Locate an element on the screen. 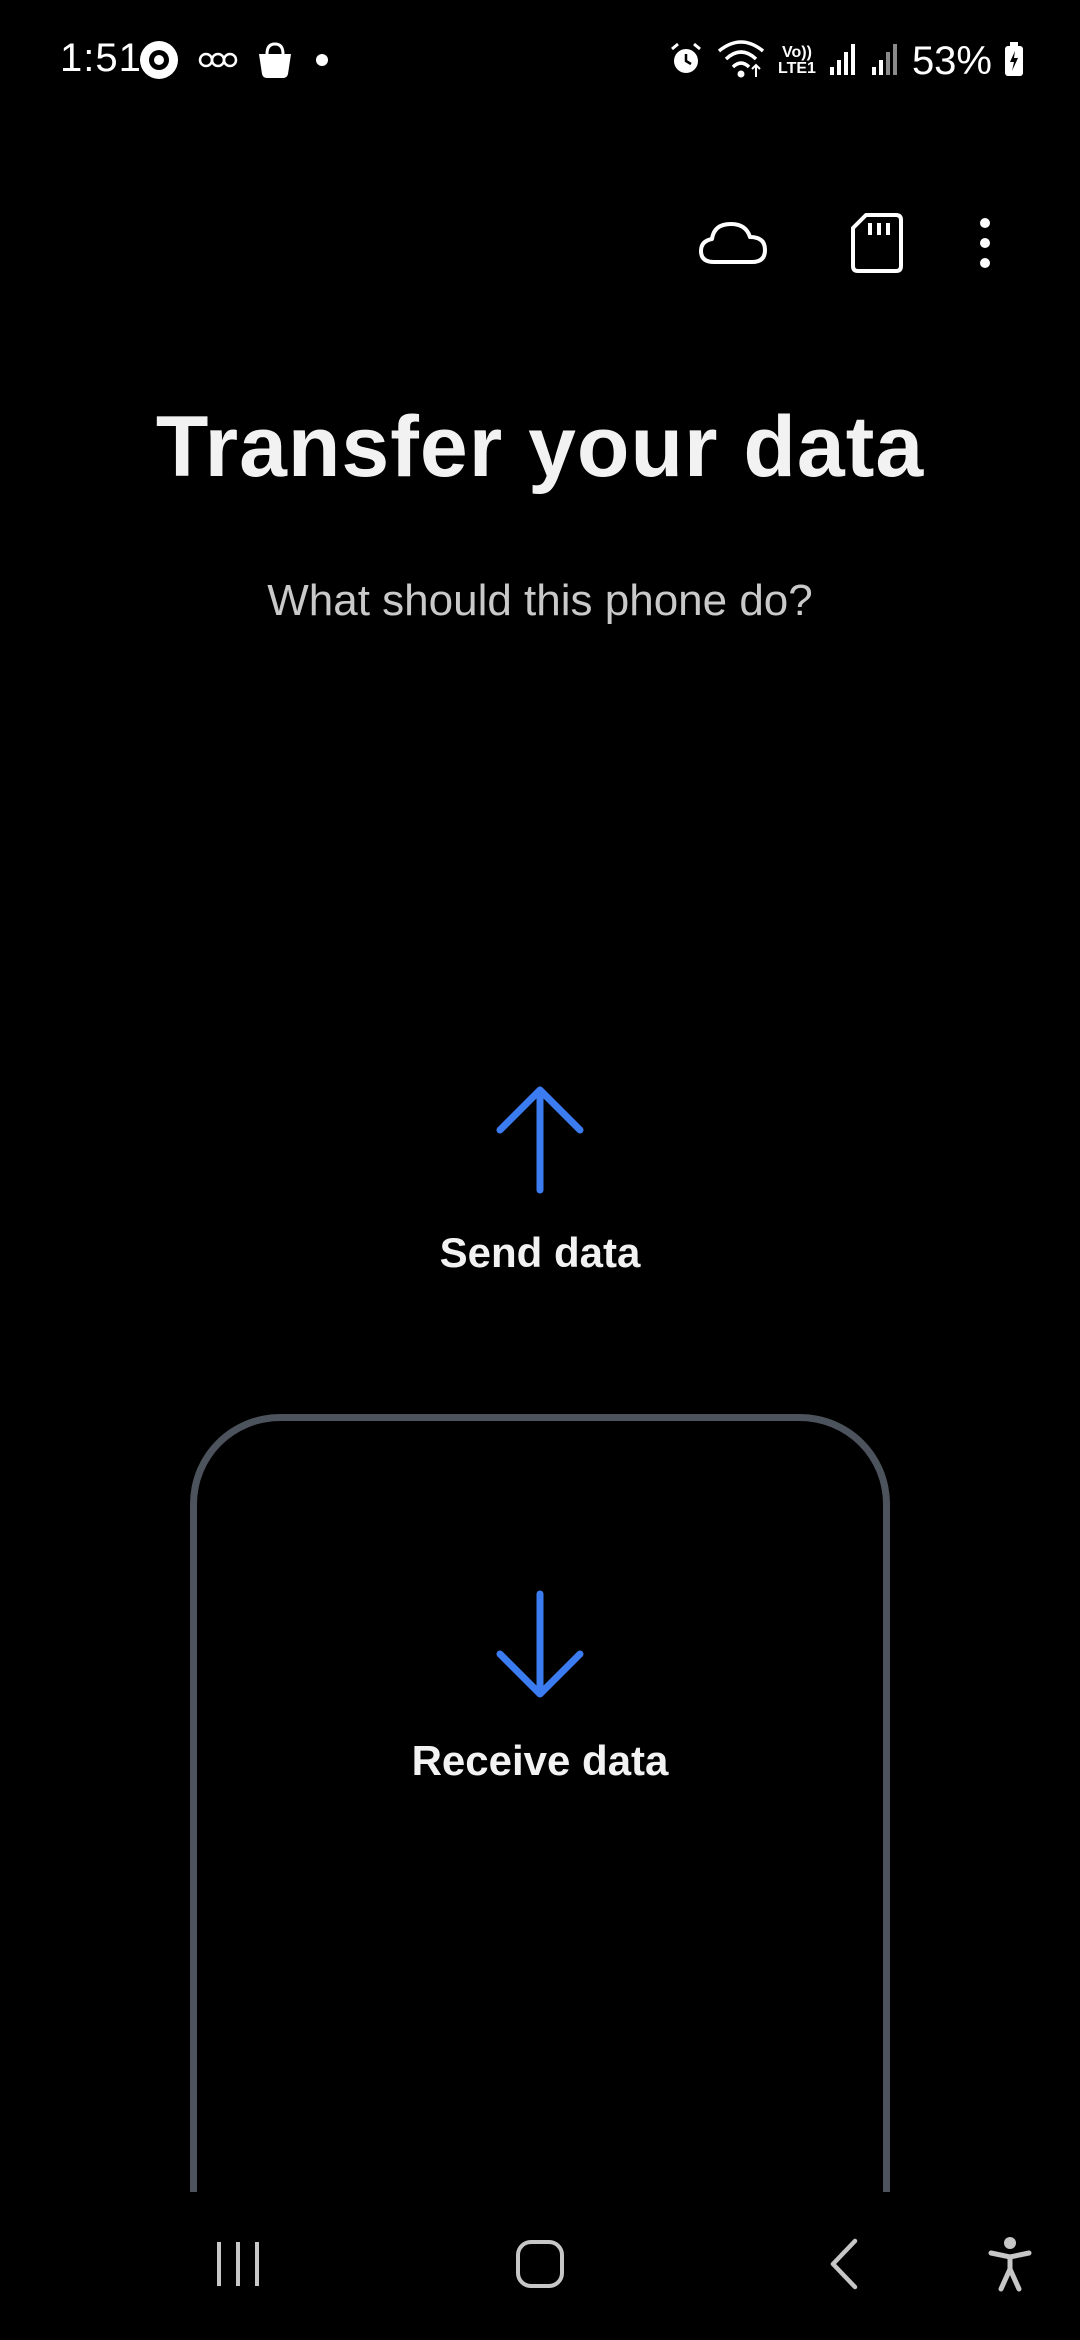 Image resolution: width=1080 pixels, height=2340 pixels. receive-data-label: Receive data is located at coordinates (540, 1760).